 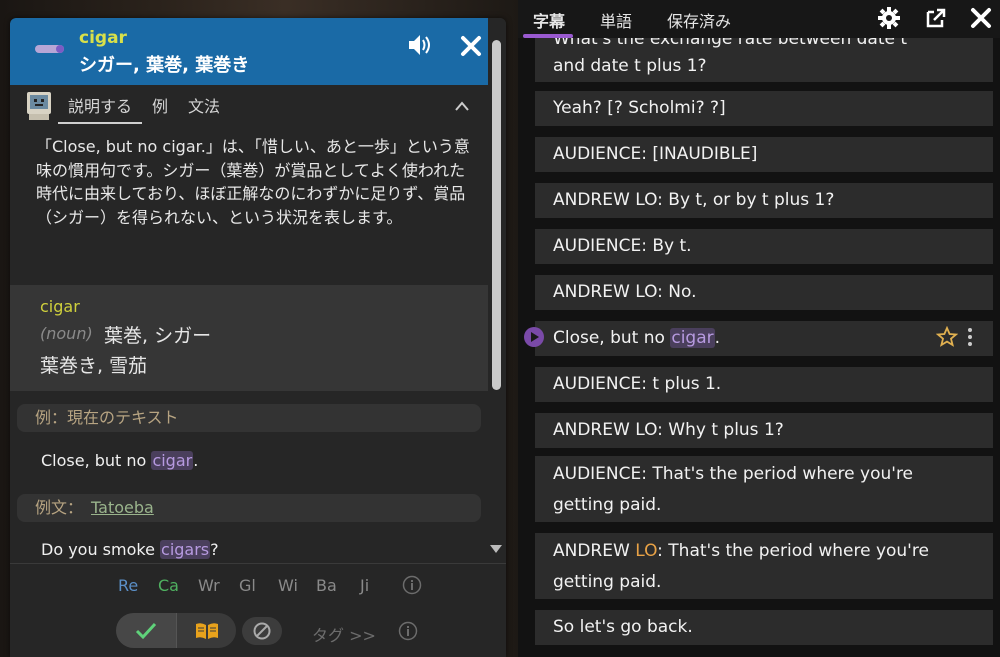 I want to click on subtitle-line: ANDREW LO: By t, or by t plus 1?, so click(x=764, y=200).